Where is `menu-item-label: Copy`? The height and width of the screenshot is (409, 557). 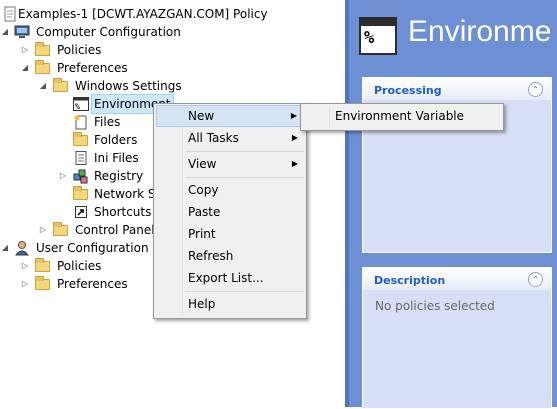
menu-item-label: Copy is located at coordinates (203, 190).